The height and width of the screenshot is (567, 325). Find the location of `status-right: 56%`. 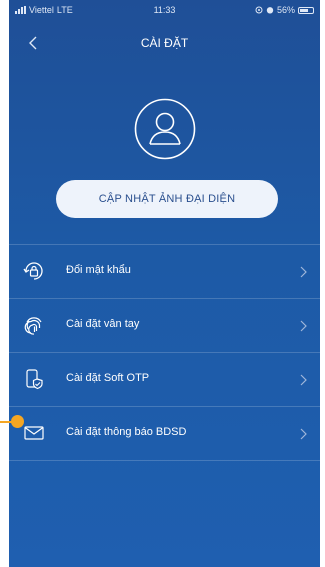

status-right: 56% is located at coordinates (284, 10).